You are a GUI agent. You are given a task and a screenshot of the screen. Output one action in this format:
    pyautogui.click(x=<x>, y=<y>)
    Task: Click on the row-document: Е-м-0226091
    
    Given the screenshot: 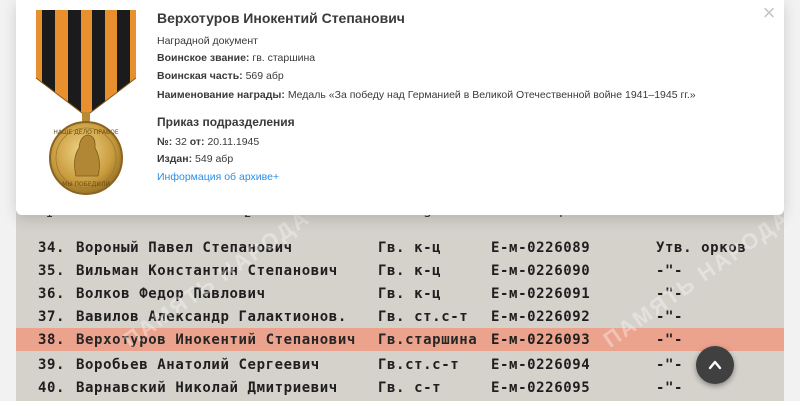 What is the action you would take?
    pyautogui.click(x=541, y=294)
    